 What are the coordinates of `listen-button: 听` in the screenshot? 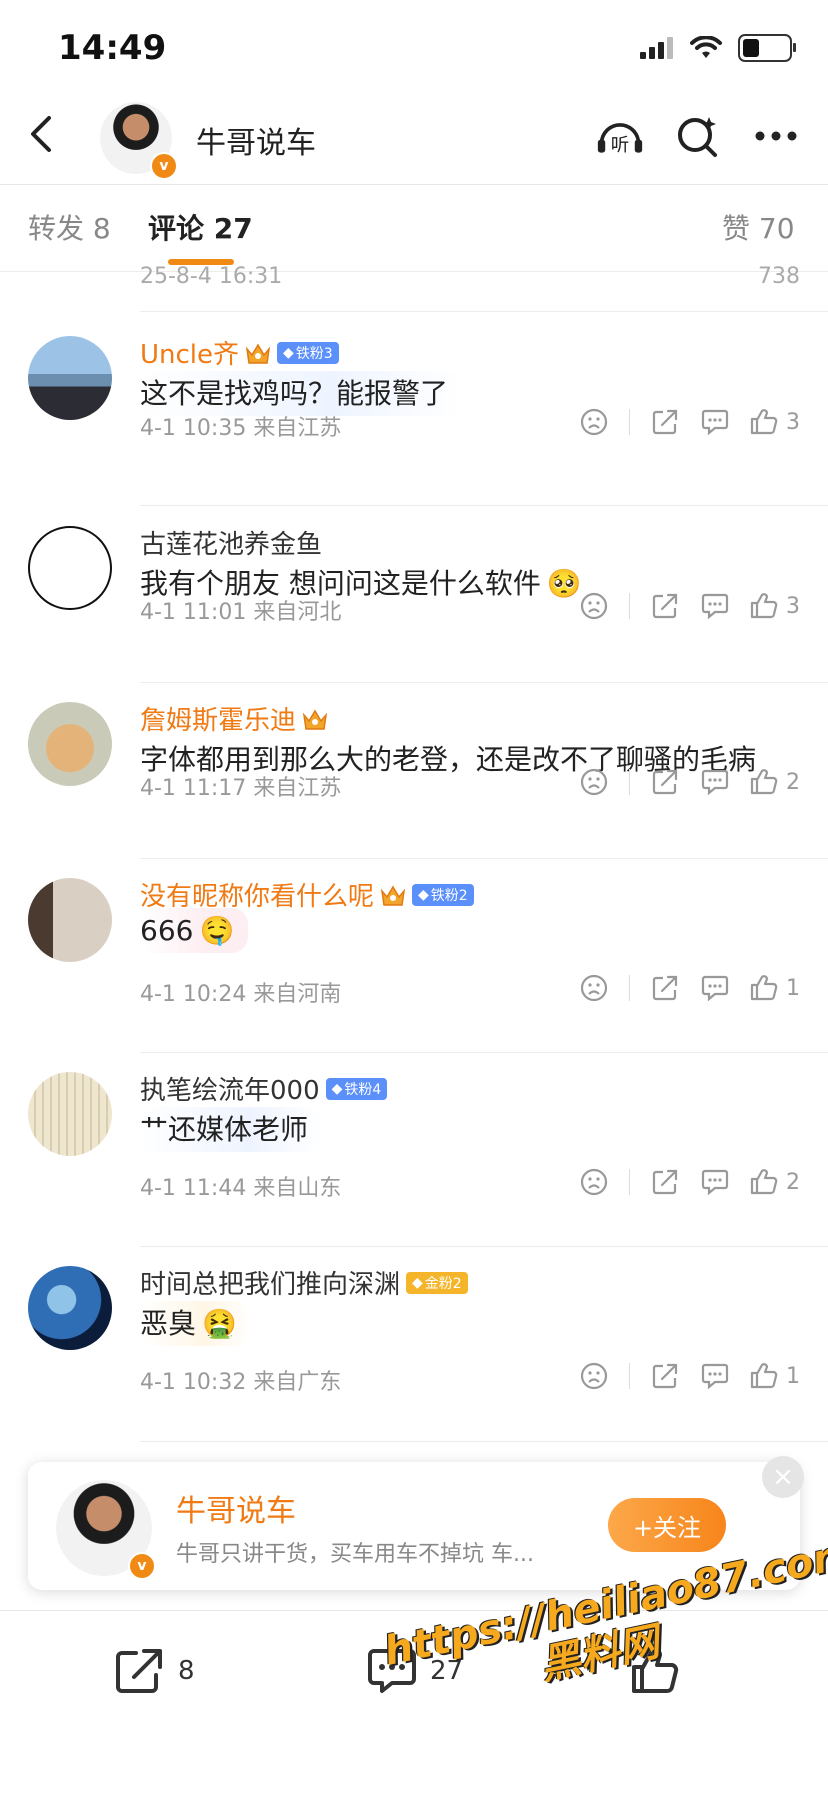 It's located at (620, 136).